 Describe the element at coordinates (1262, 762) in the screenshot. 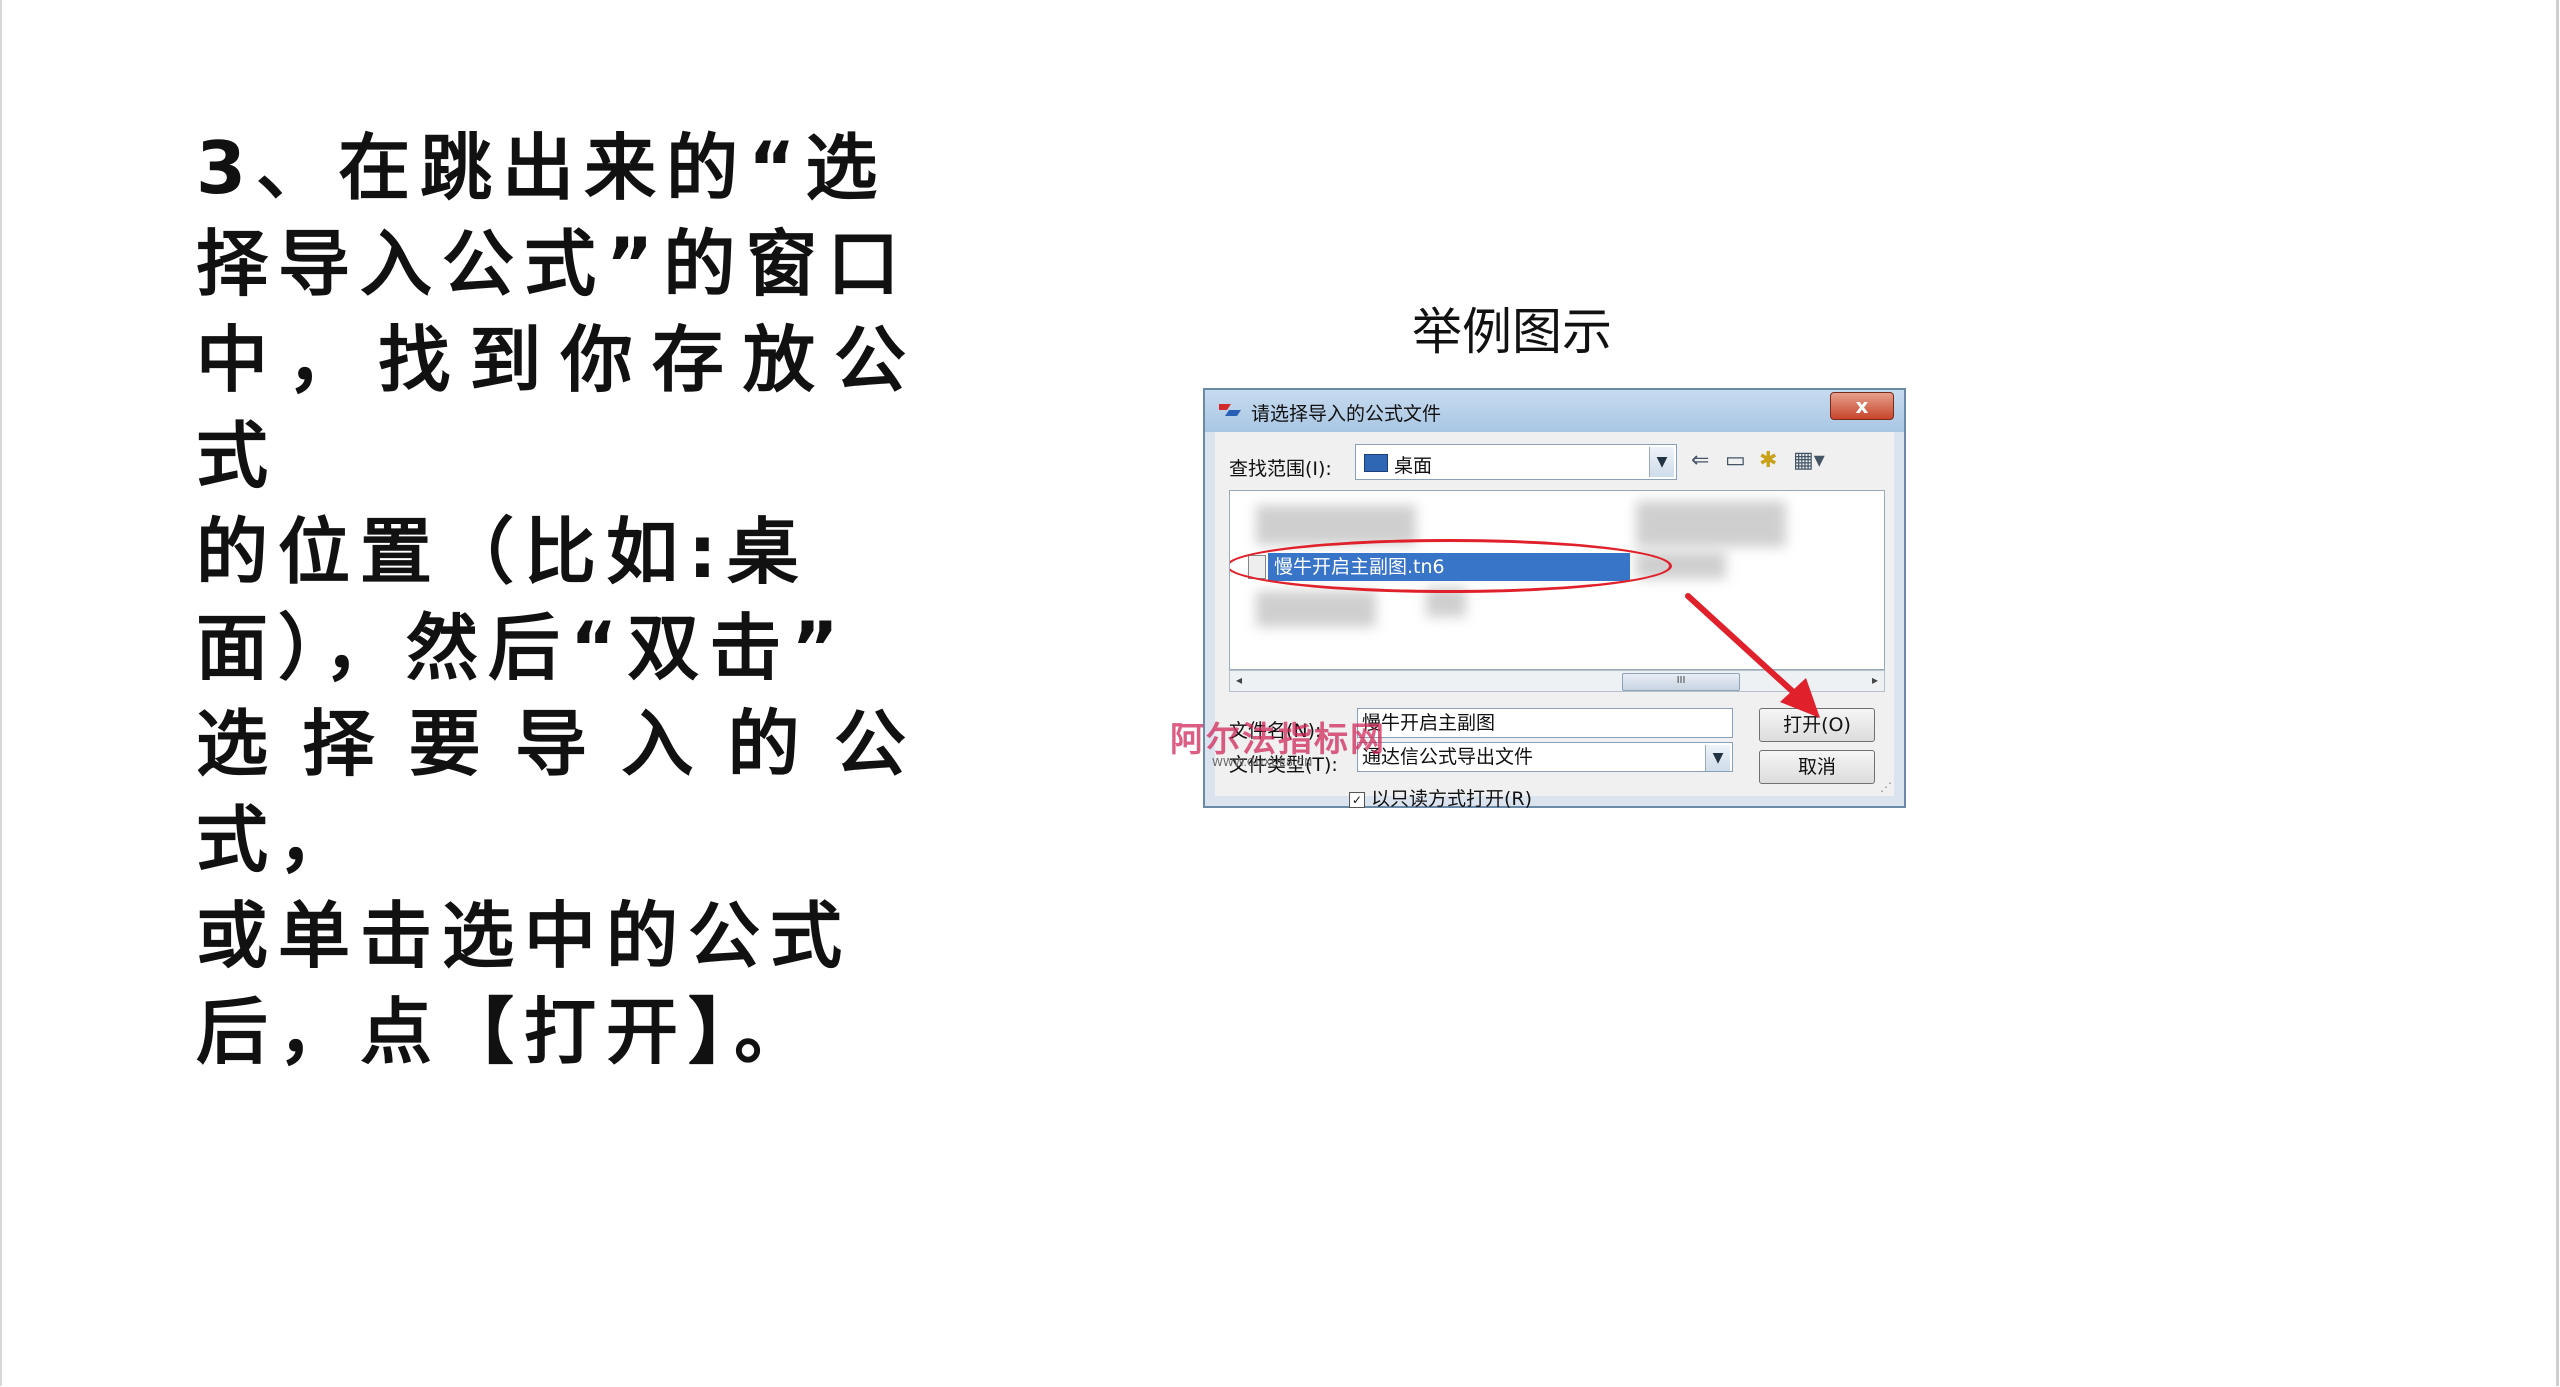

I see `watermark-url: WWW.GUXUE8.CN` at that location.